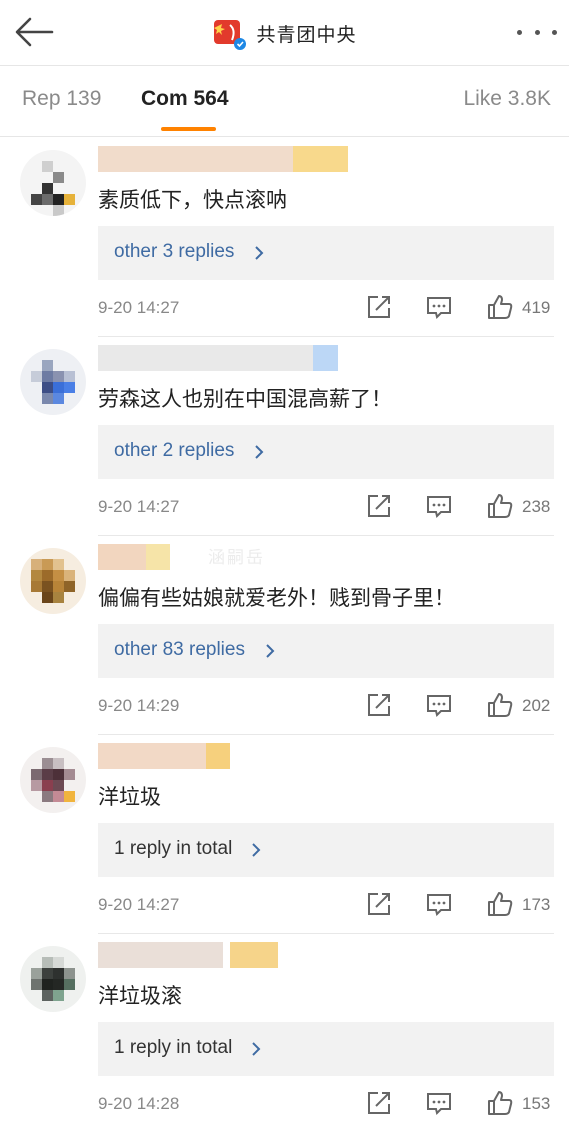 The width and height of the screenshot is (569, 1125). I want to click on like-count: 419, so click(536, 307).